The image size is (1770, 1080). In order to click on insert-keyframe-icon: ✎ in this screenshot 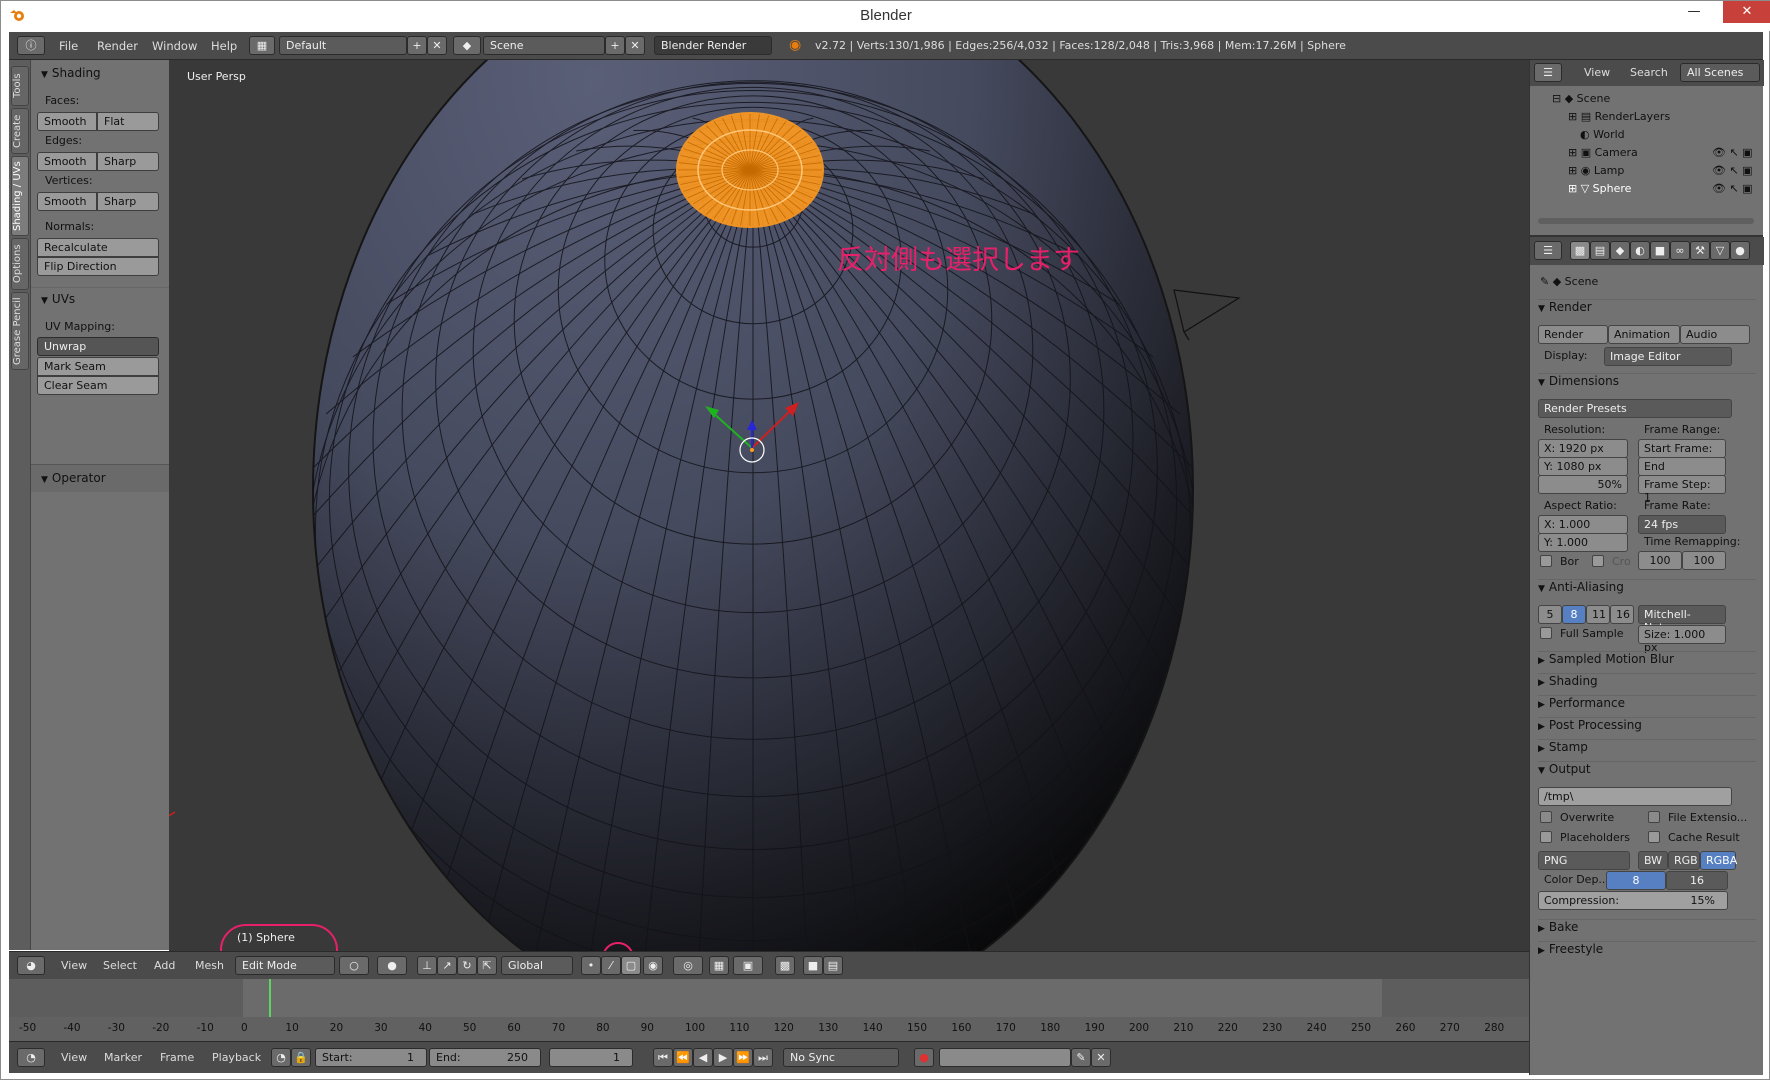, I will do `click(1081, 1057)`.